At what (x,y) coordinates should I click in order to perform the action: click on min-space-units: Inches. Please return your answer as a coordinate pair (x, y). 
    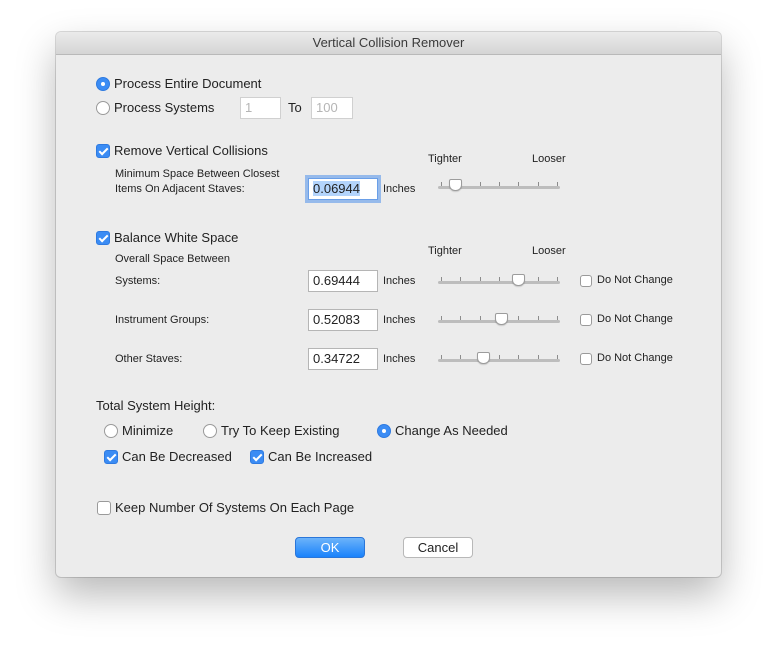
    Looking at the image, I should click on (399, 189).